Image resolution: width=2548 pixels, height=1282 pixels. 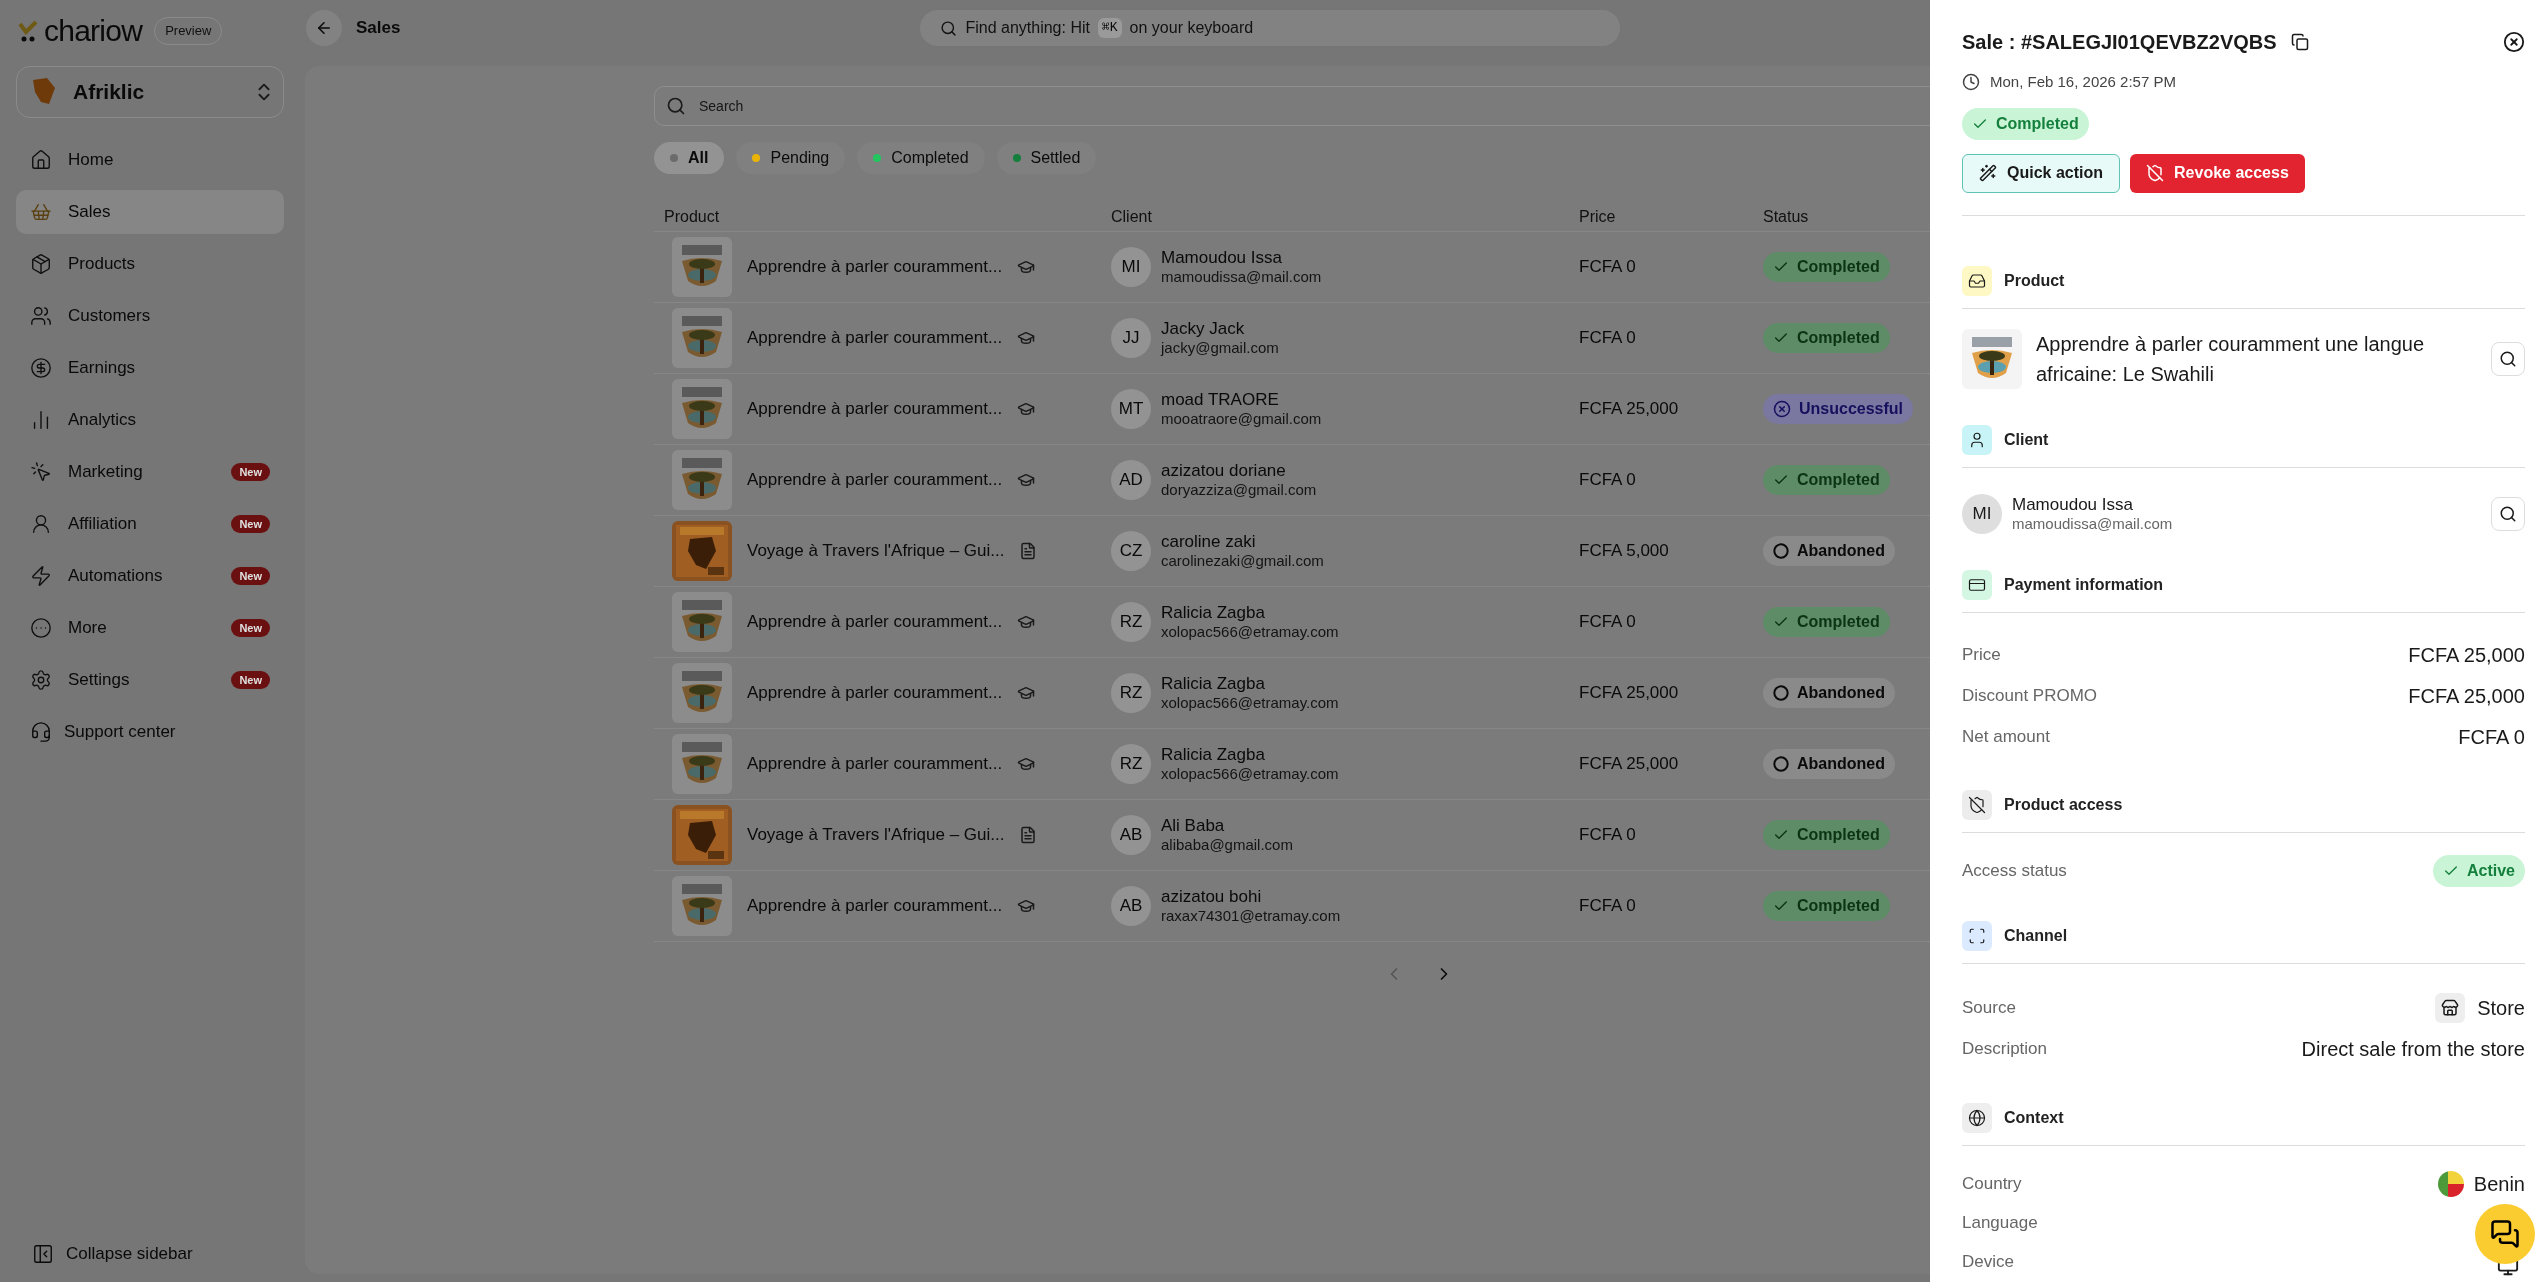 What do you see at coordinates (43, 1254) in the screenshot?
I see `panel-icon` at bounding box center [43, 1254].